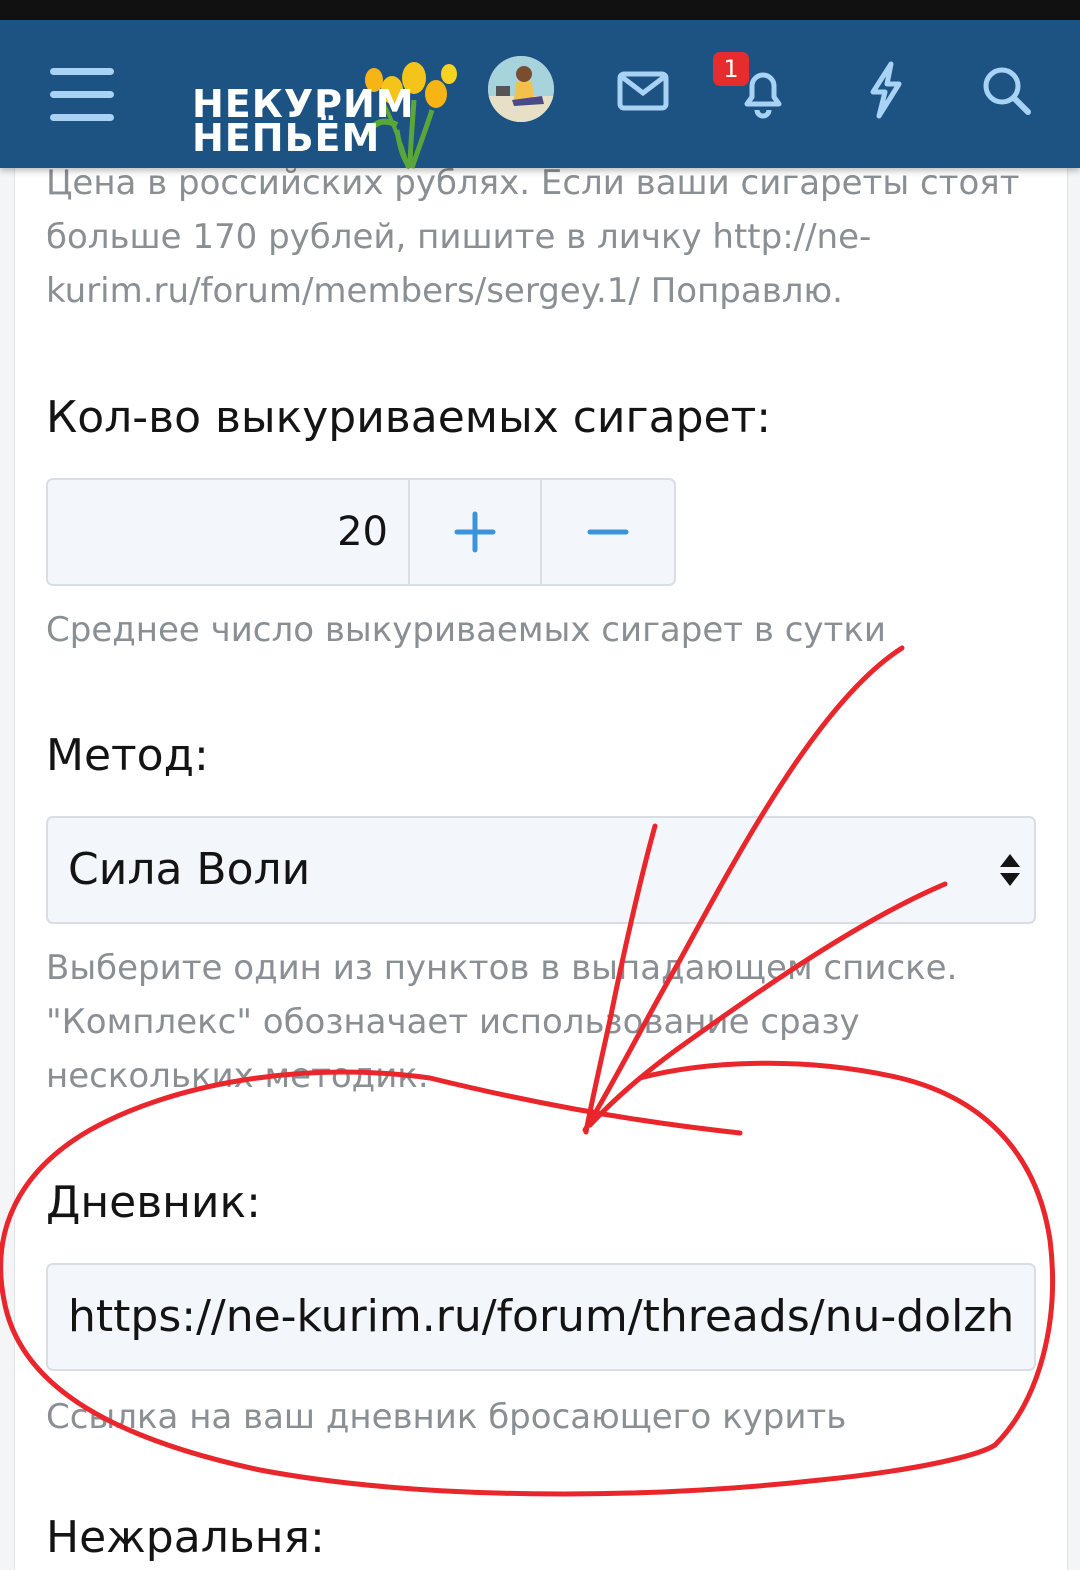 This screenshot has width=1080, height=1570. What do you see at coordinates (885, 90) in the screenshot?
I see `bolt-icon` at bounding box center [885, 90].